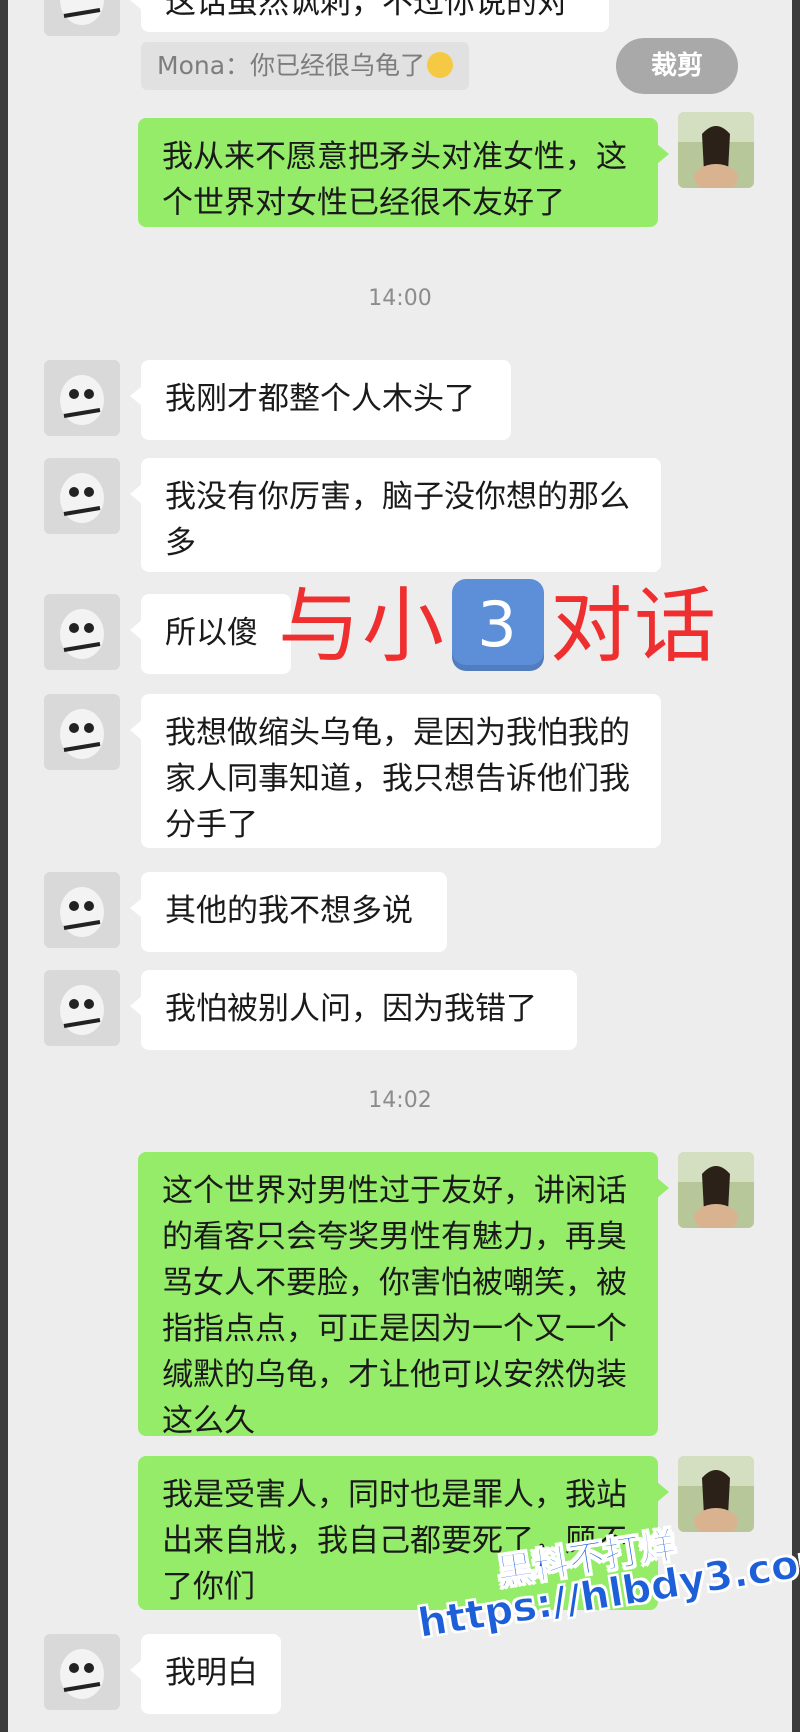 The height and width of the screenshot is (1732, 800). What do you see at coordinates (353, 1010) in the screenshot?
I see `message-bubble-incoming: 我怕被别人问，因为我错了` at bounding box center [353, 1010].